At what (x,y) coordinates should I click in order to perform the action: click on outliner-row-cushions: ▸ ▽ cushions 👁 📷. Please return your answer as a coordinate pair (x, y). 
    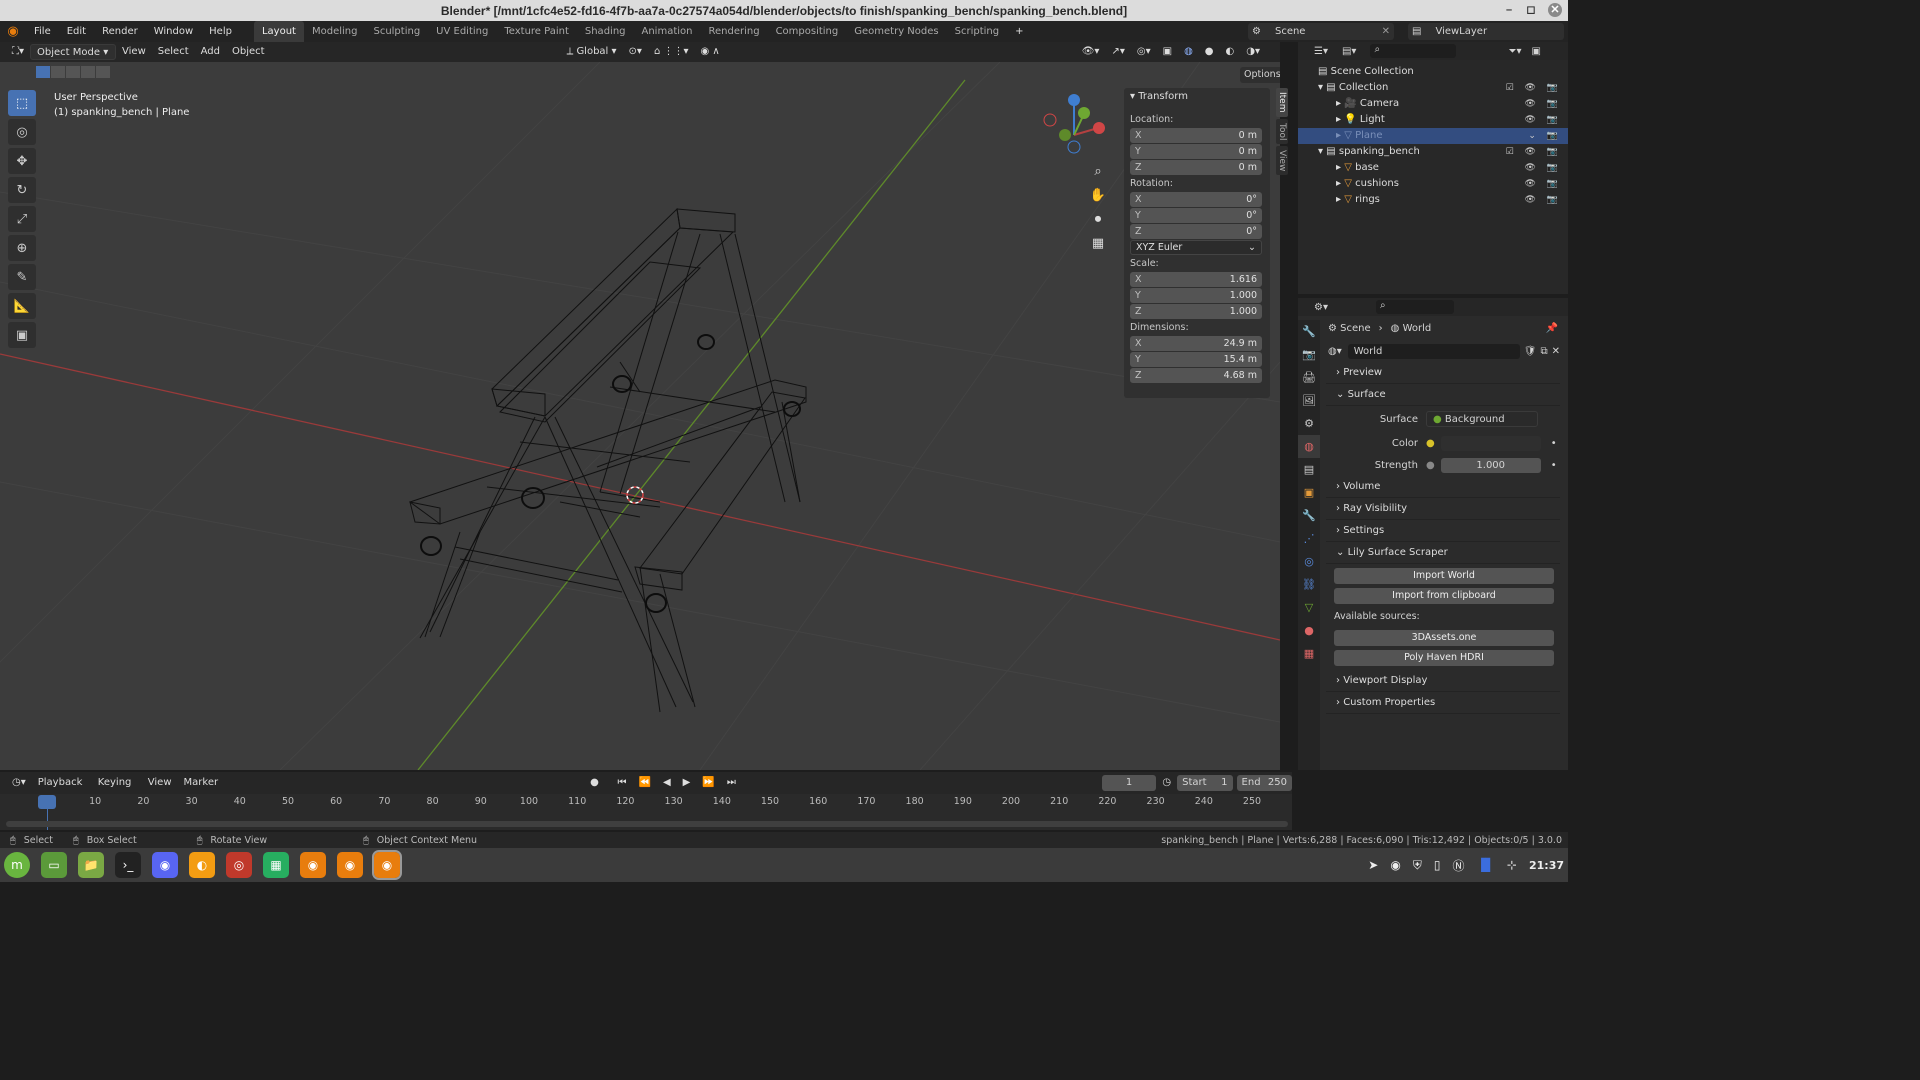
    Looking at the image, I should click on (1433, 184).